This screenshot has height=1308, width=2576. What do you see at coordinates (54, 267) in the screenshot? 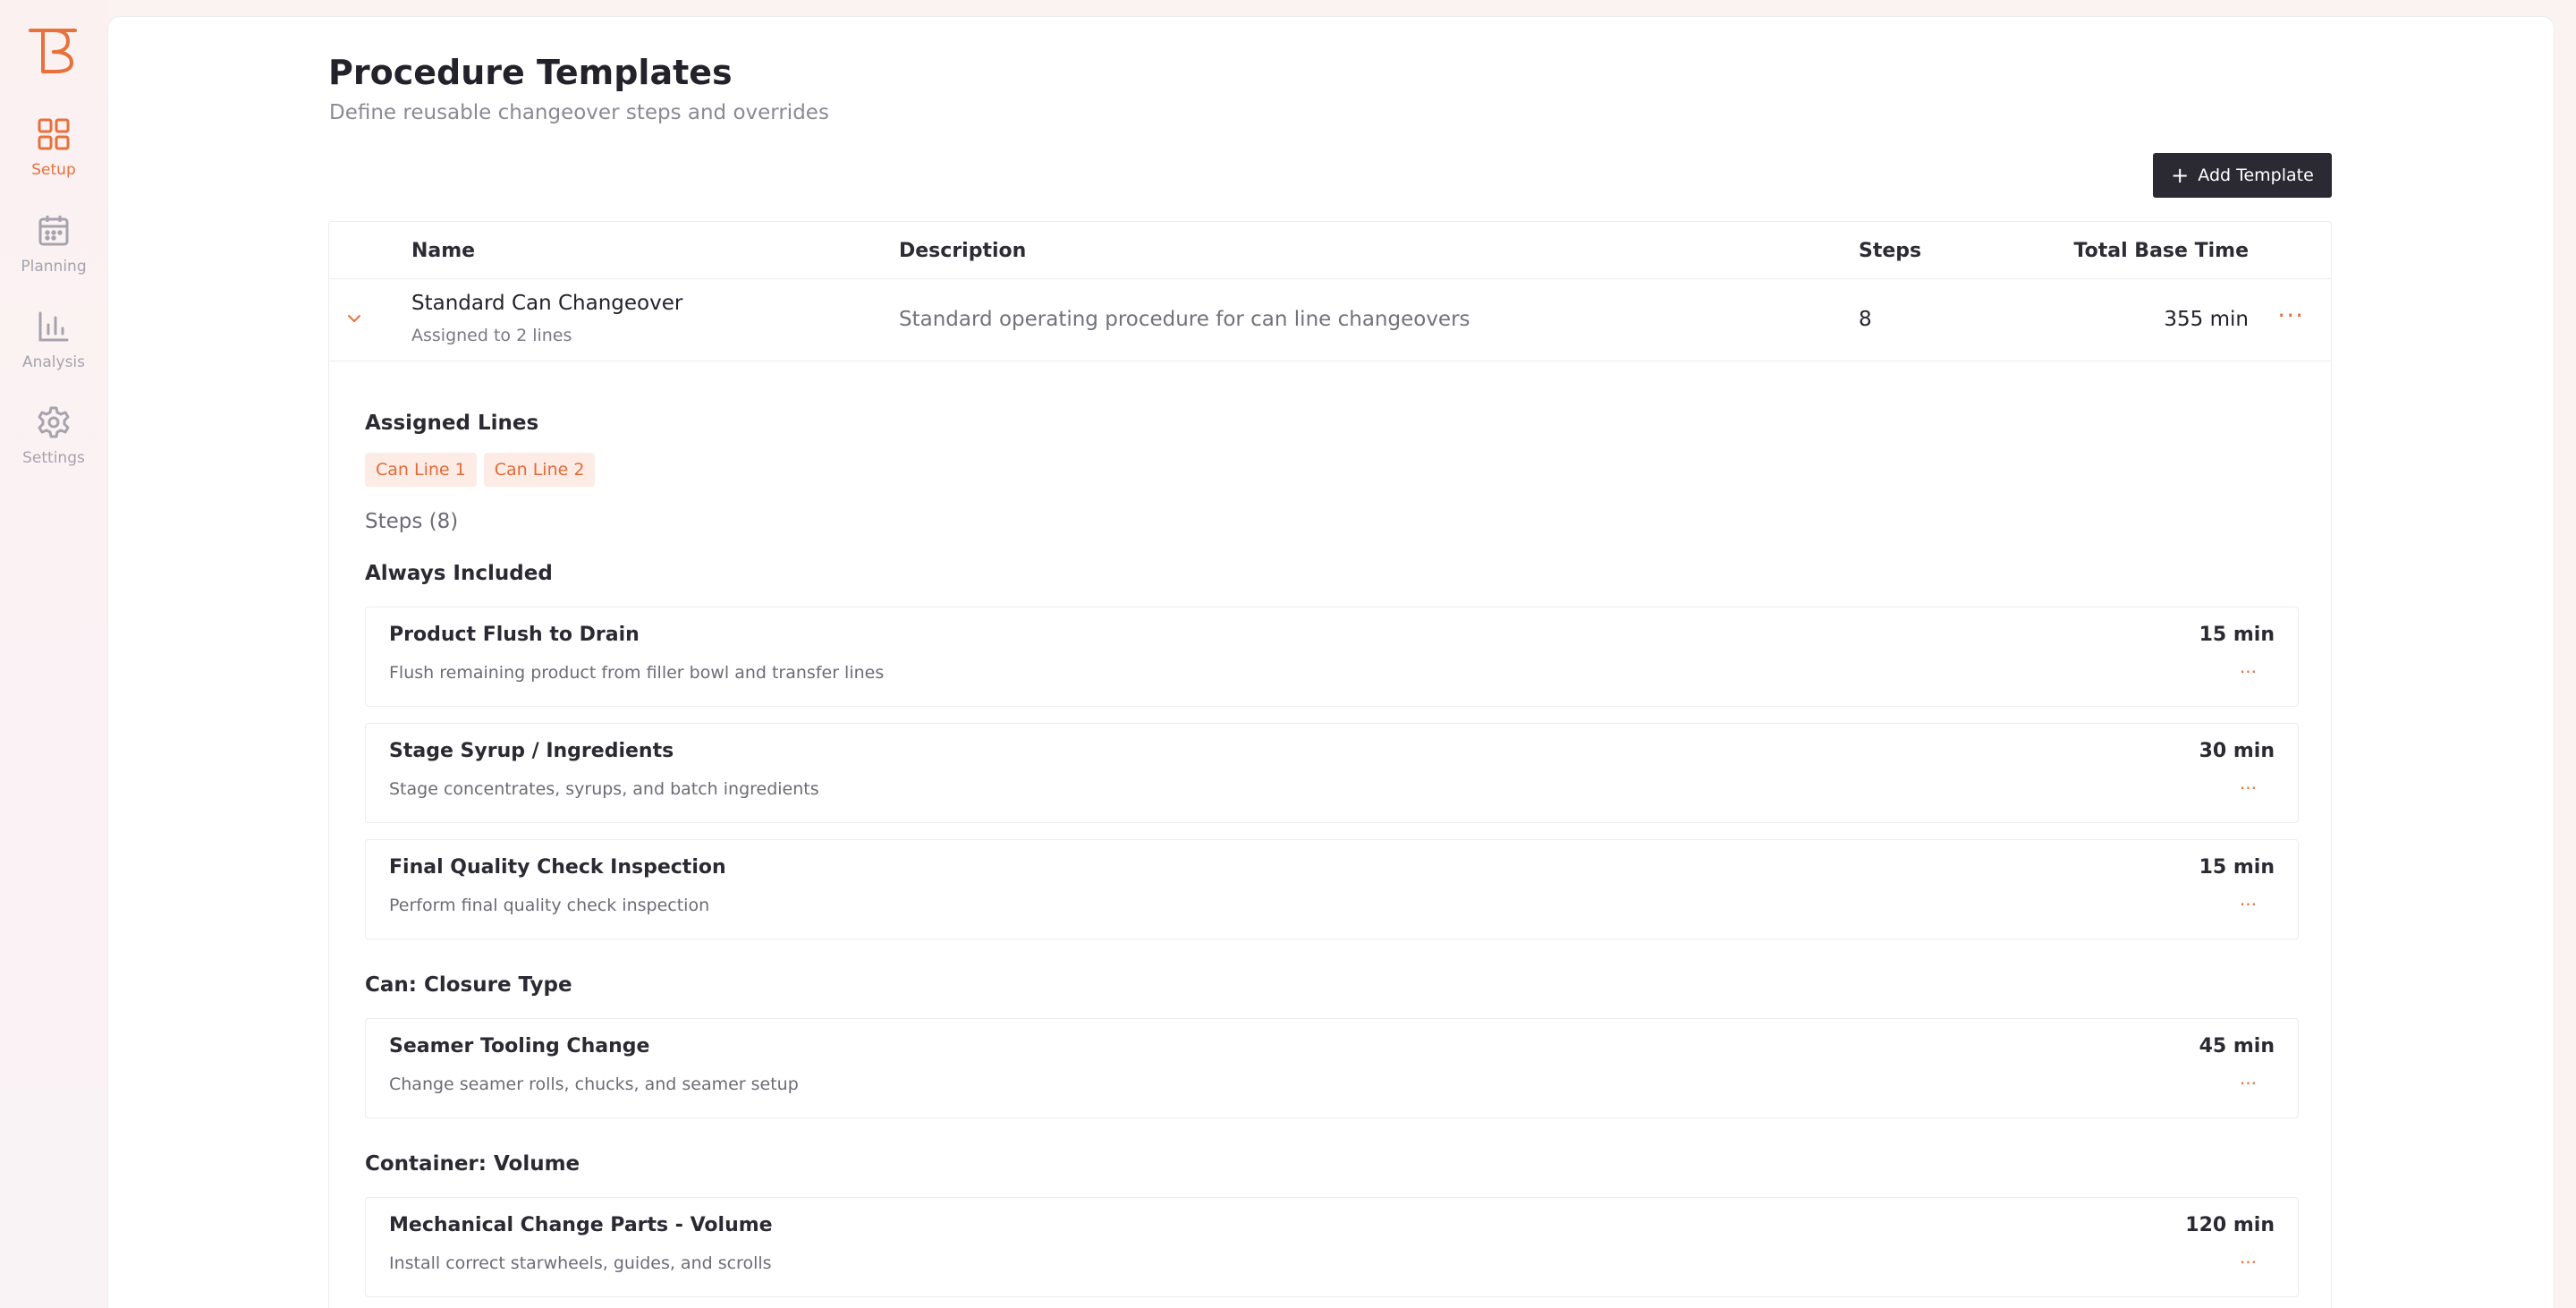
I see `sidebar-item-label: Planning` at bounding box center [54, 267].